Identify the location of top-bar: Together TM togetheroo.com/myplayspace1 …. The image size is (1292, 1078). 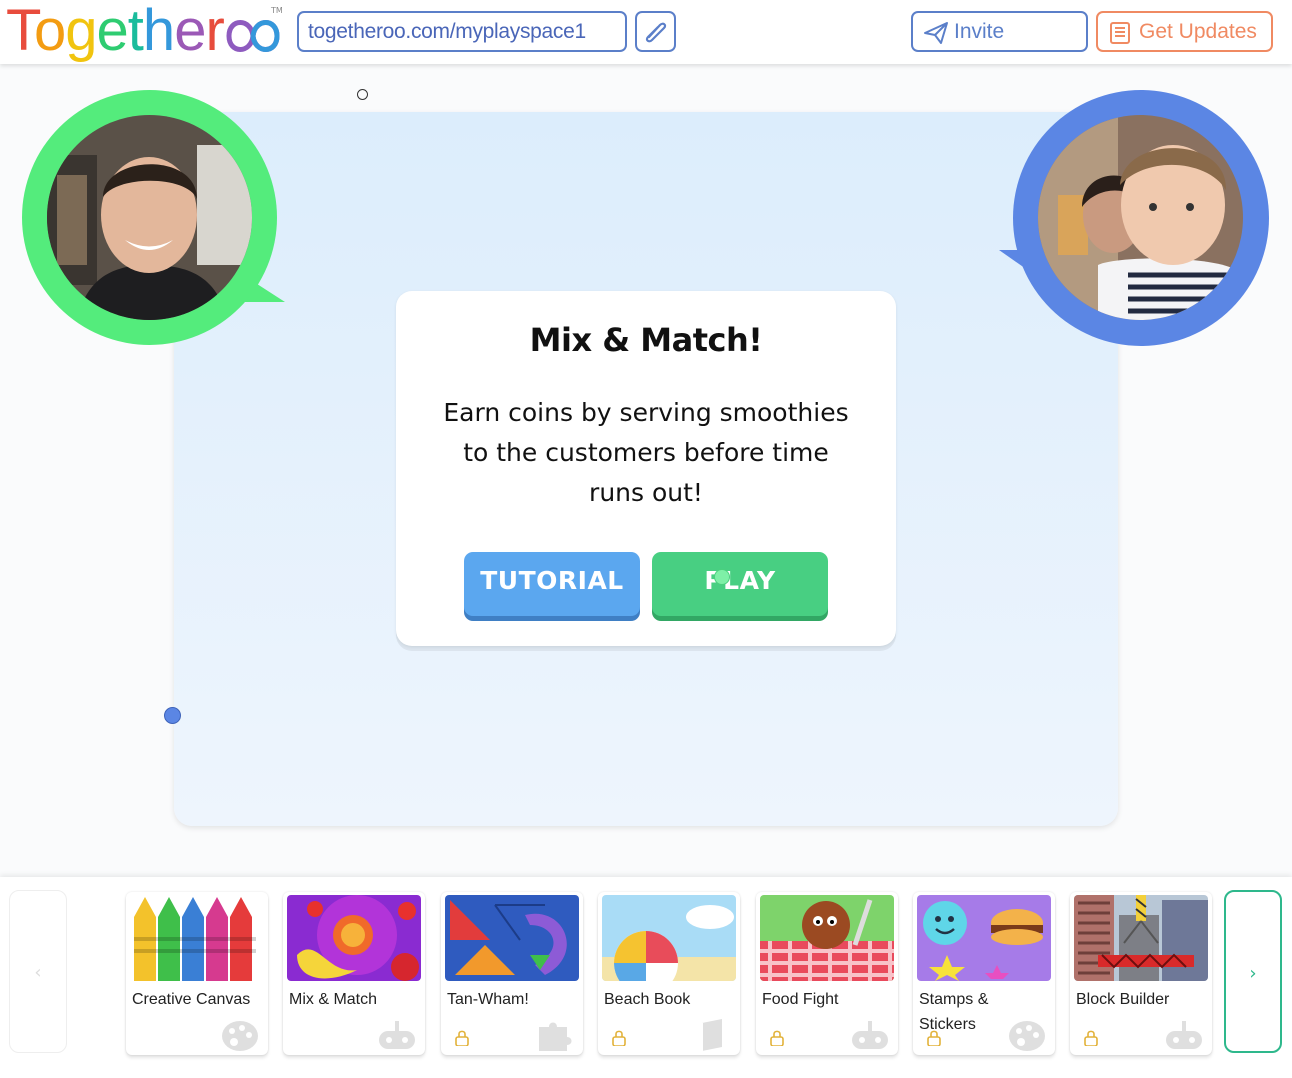
(646, 32).